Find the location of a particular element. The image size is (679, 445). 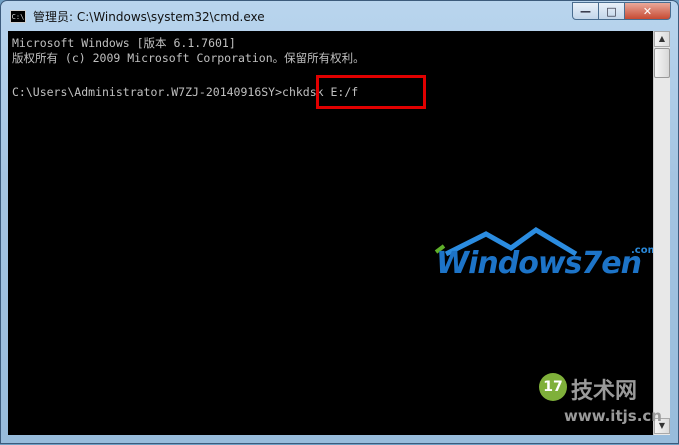

close-button: ✕ is located at coordinates (648, 11).